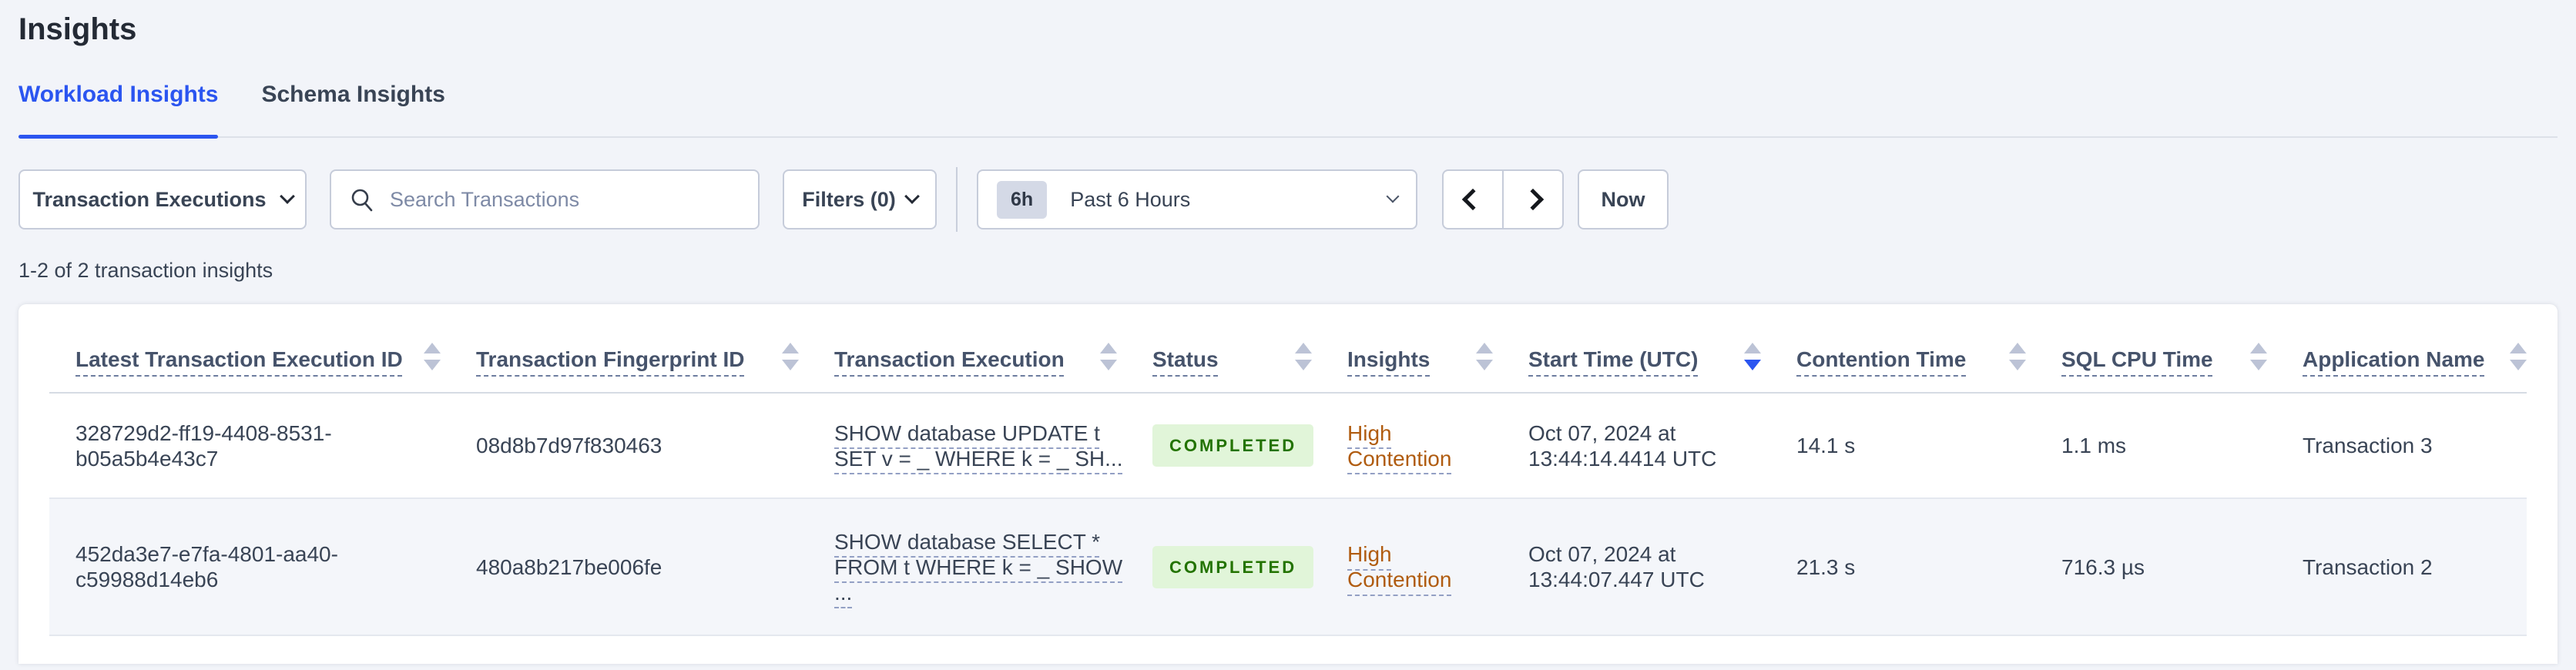 This screenshot has height=670, width=2576. I want to click on cell-execution-id: 328729d2-ff19-4408-8531-b05a5b4e43c7, so click(203, 445).